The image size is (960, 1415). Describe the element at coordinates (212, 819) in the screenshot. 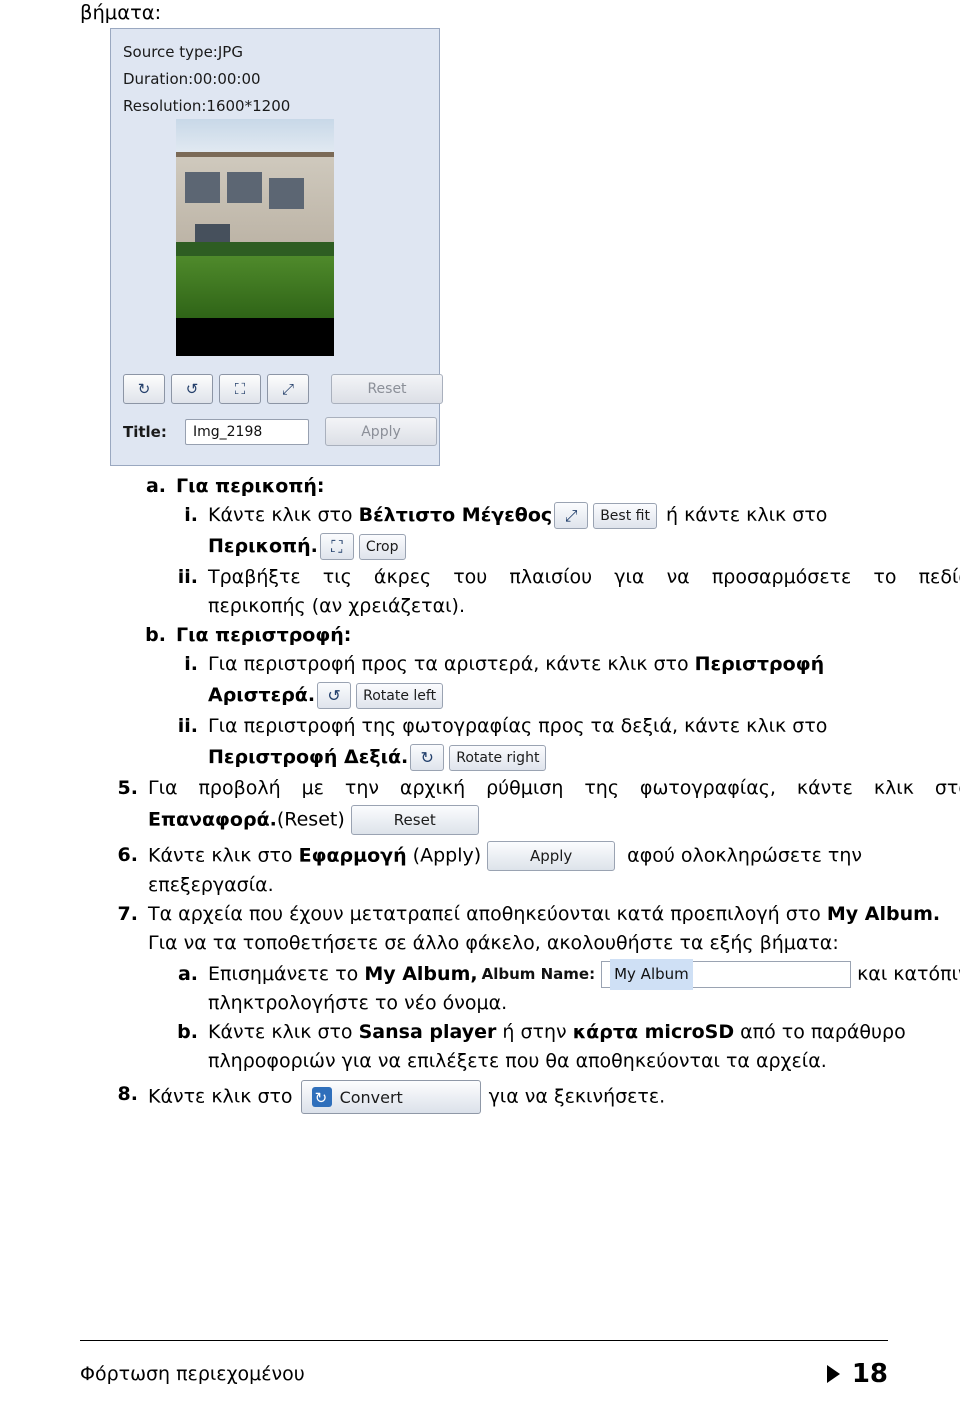

I see `step-5-bold-1: Επαναφορά.` at that location.